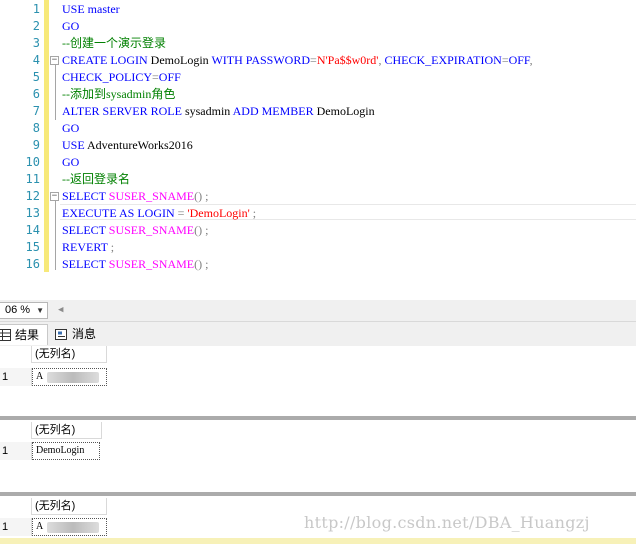 This screenshot has height=544, width=636. Describe the element at coordinates (531, 60) in the screenshot. I see `operator: ,` at that location.